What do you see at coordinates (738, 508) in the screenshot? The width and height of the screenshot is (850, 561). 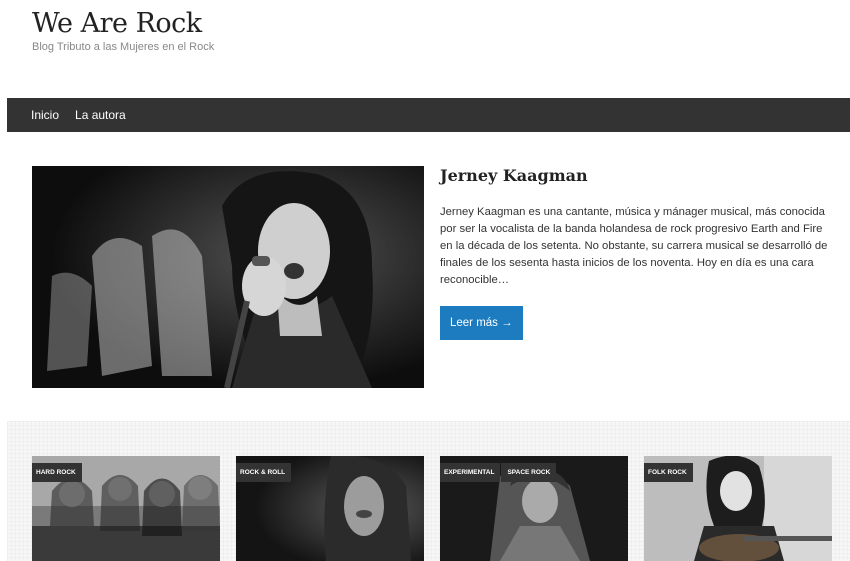 I see `post-card-folk-rock: FOLK ROCK` at bounding box center [738, 508].